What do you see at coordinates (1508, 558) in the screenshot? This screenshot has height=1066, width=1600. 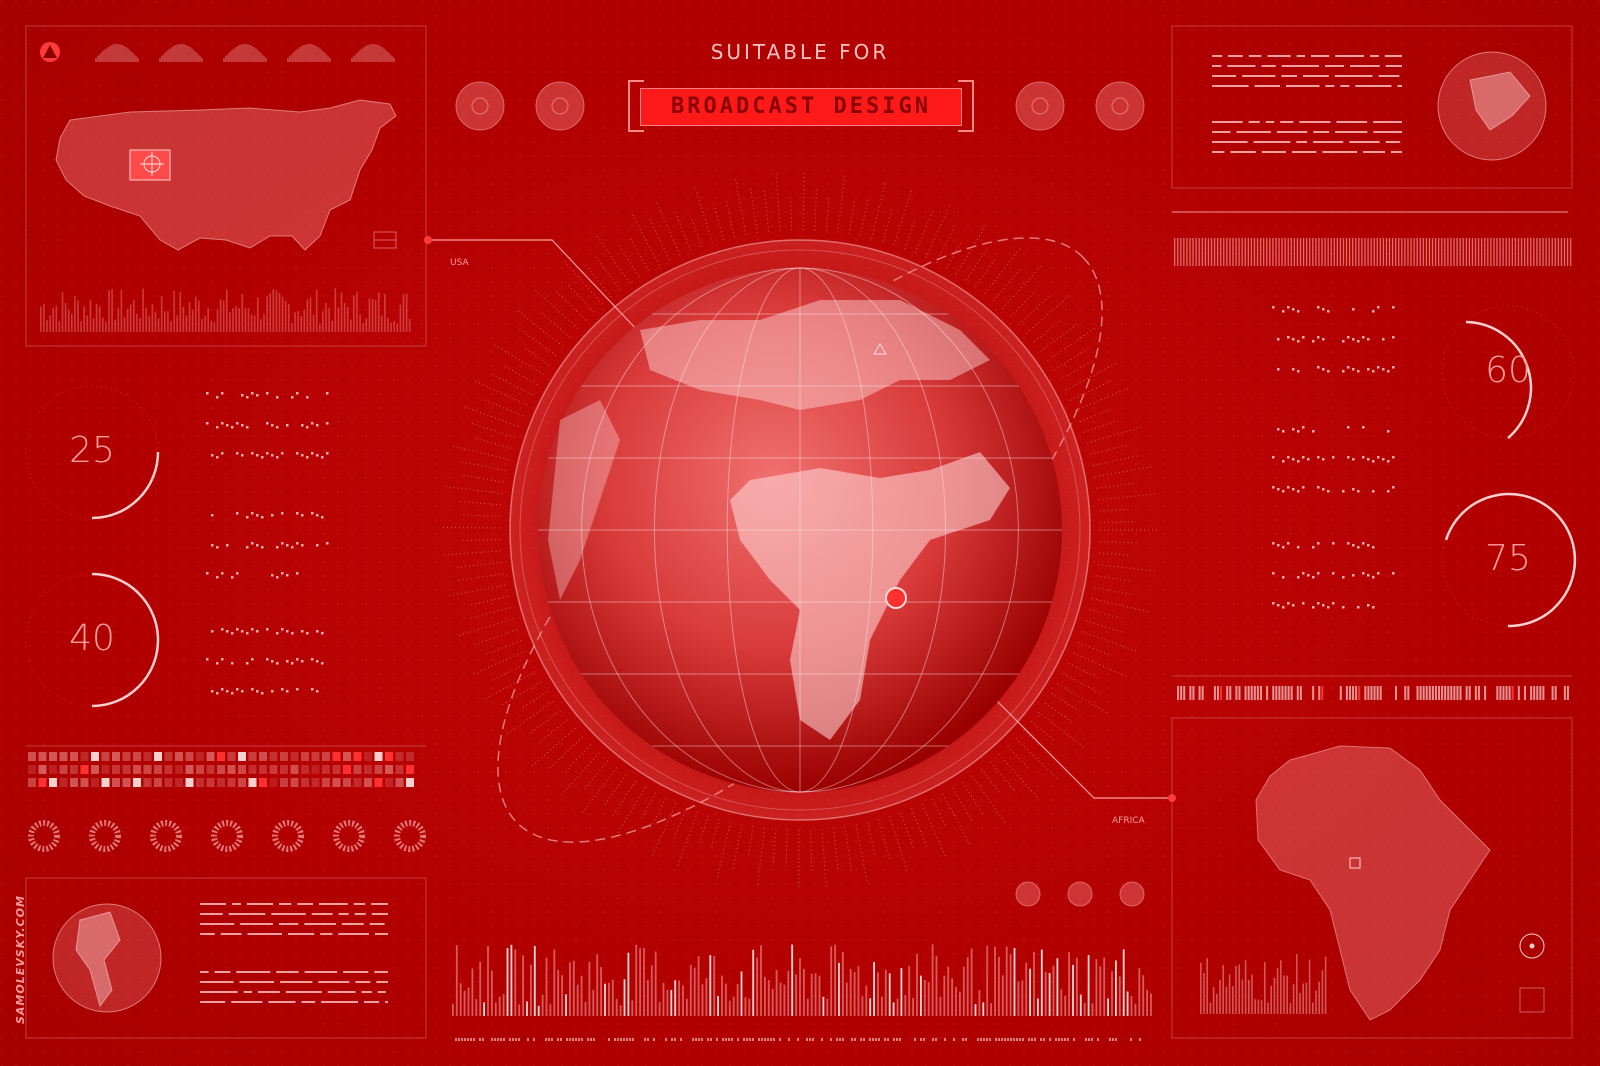 I see `gauge-value-75: 75` at bounding box center [1508, 558].